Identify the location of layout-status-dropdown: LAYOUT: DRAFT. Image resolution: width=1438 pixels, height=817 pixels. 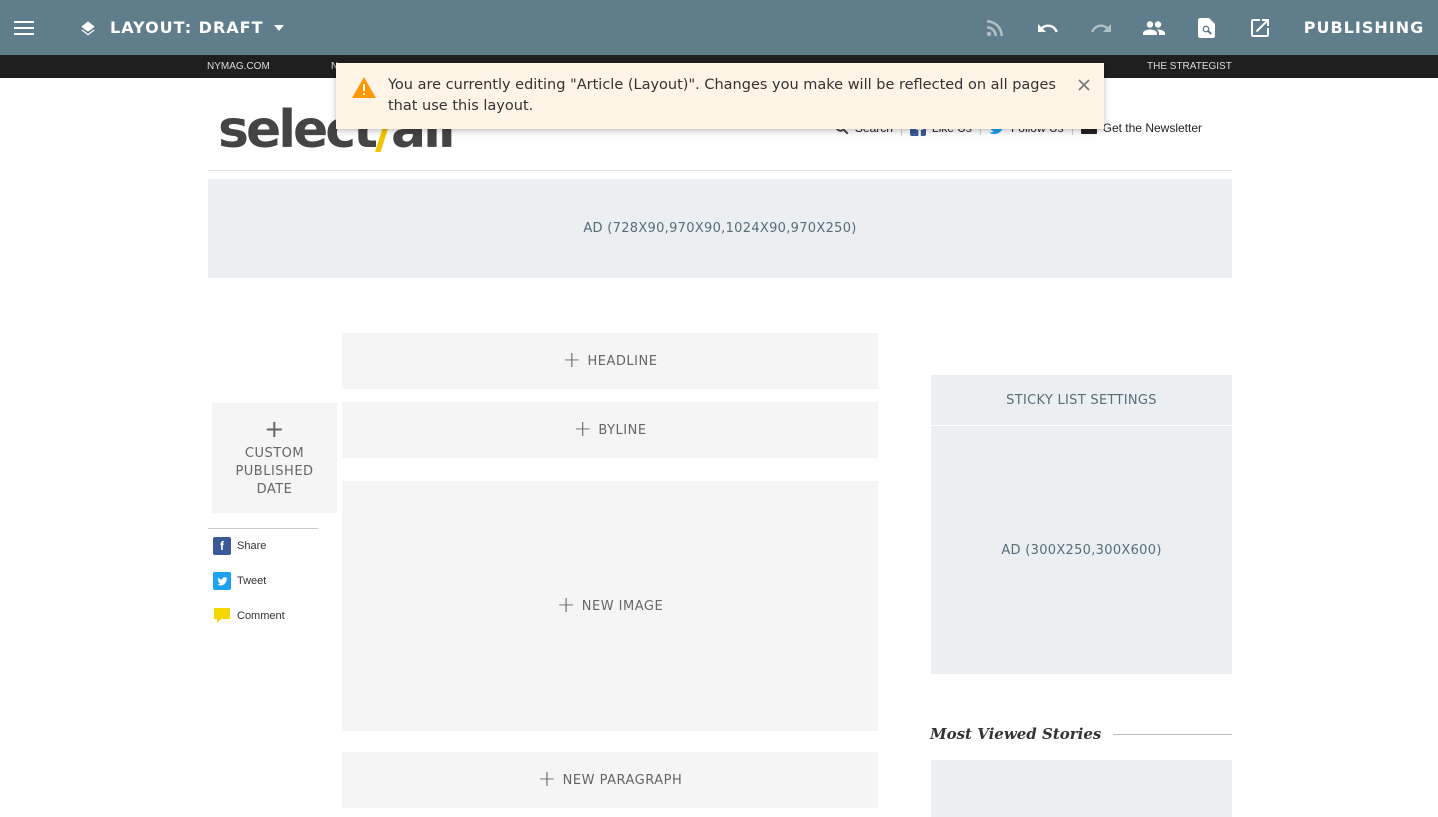
(181, 27).